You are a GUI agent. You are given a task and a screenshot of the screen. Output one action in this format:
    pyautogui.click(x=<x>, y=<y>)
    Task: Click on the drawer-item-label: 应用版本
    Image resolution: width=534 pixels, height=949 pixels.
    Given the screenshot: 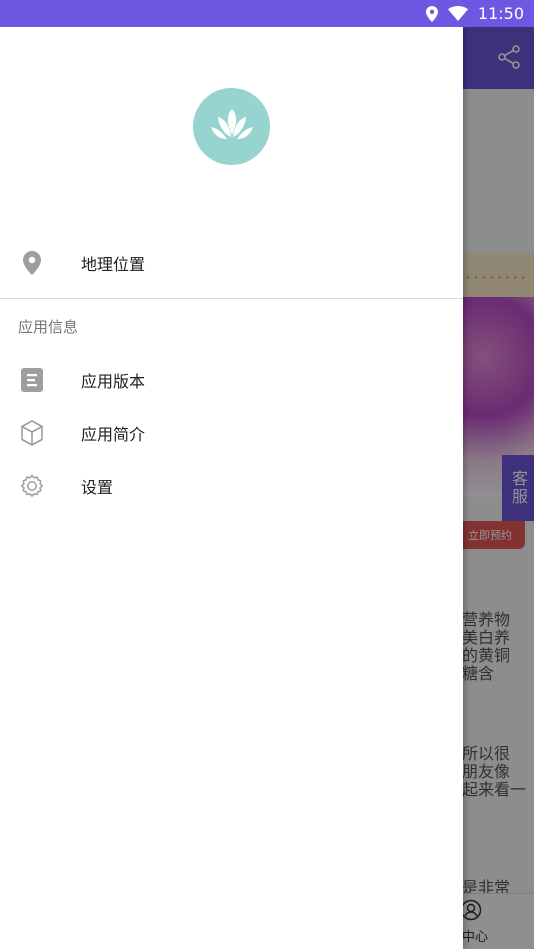 What is the action you would take?
    pyautogui.click(x=113, y=381)
    